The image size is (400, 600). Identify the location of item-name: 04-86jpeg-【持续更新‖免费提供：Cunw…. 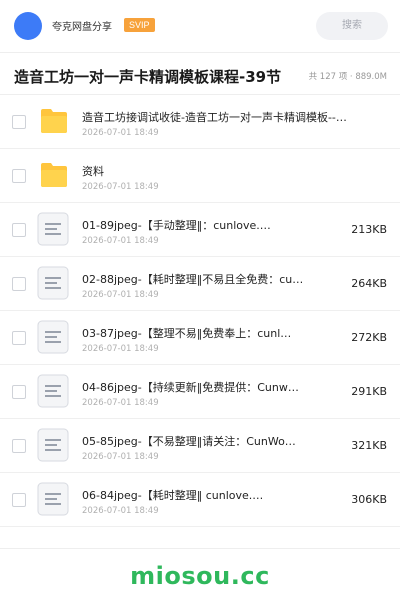
(190, 387).